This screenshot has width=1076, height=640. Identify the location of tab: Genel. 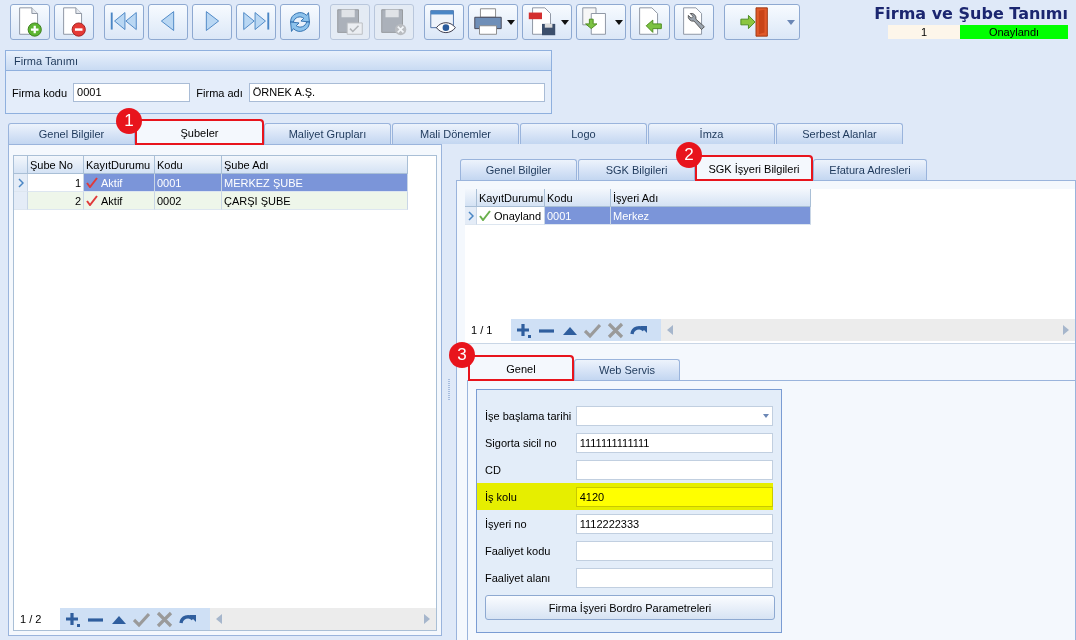
(521, 368).